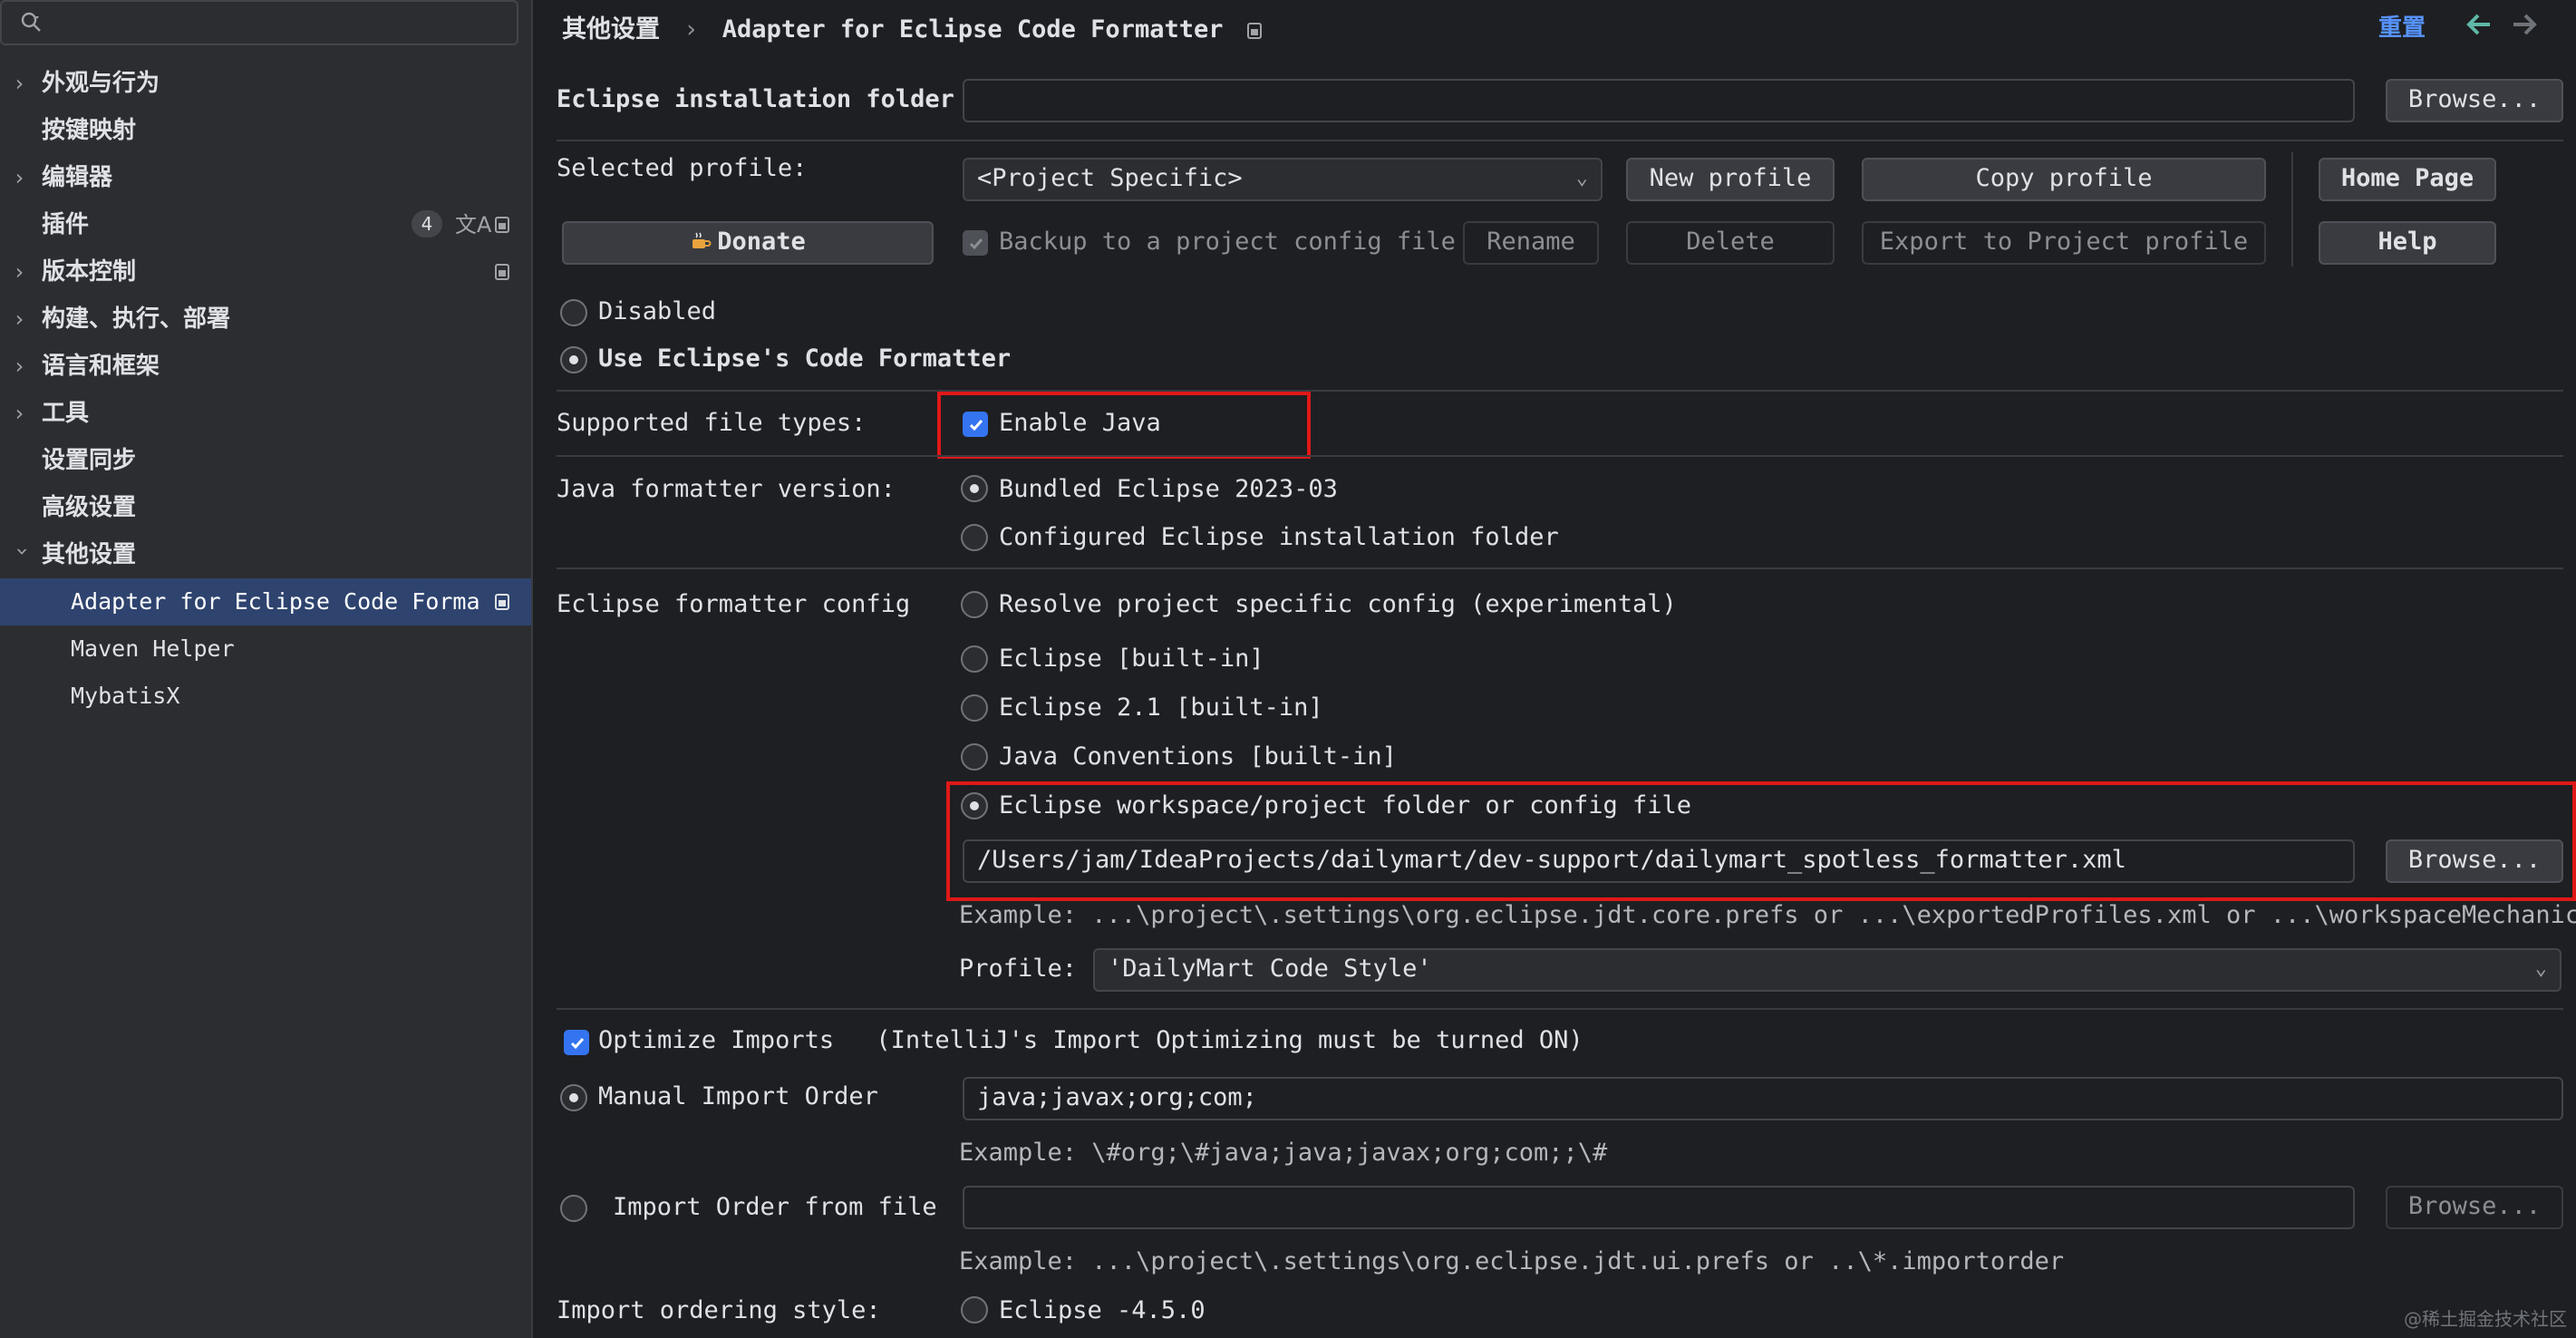 The image size is (2576, 1338). I want to click on disabled-radio, so click(573, 312).